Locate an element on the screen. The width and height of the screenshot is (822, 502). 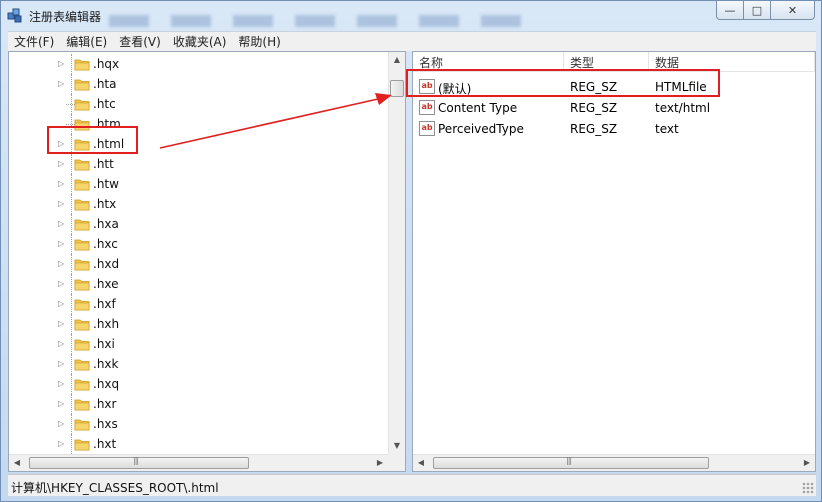
window-controls: — □ ✕ is located at coordinates (765, 11).